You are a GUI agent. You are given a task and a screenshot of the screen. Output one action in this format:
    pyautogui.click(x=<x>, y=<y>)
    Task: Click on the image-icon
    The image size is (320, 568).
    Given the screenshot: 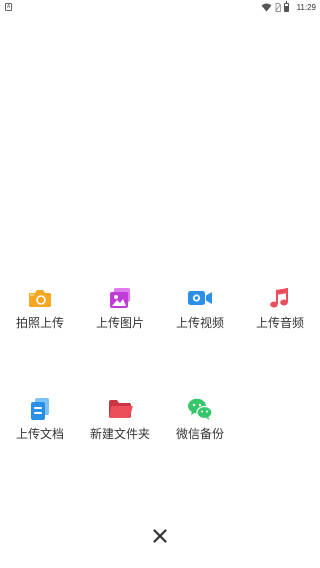 What is the action you would take?
    pyautogui.click(x=120, y=298)
    